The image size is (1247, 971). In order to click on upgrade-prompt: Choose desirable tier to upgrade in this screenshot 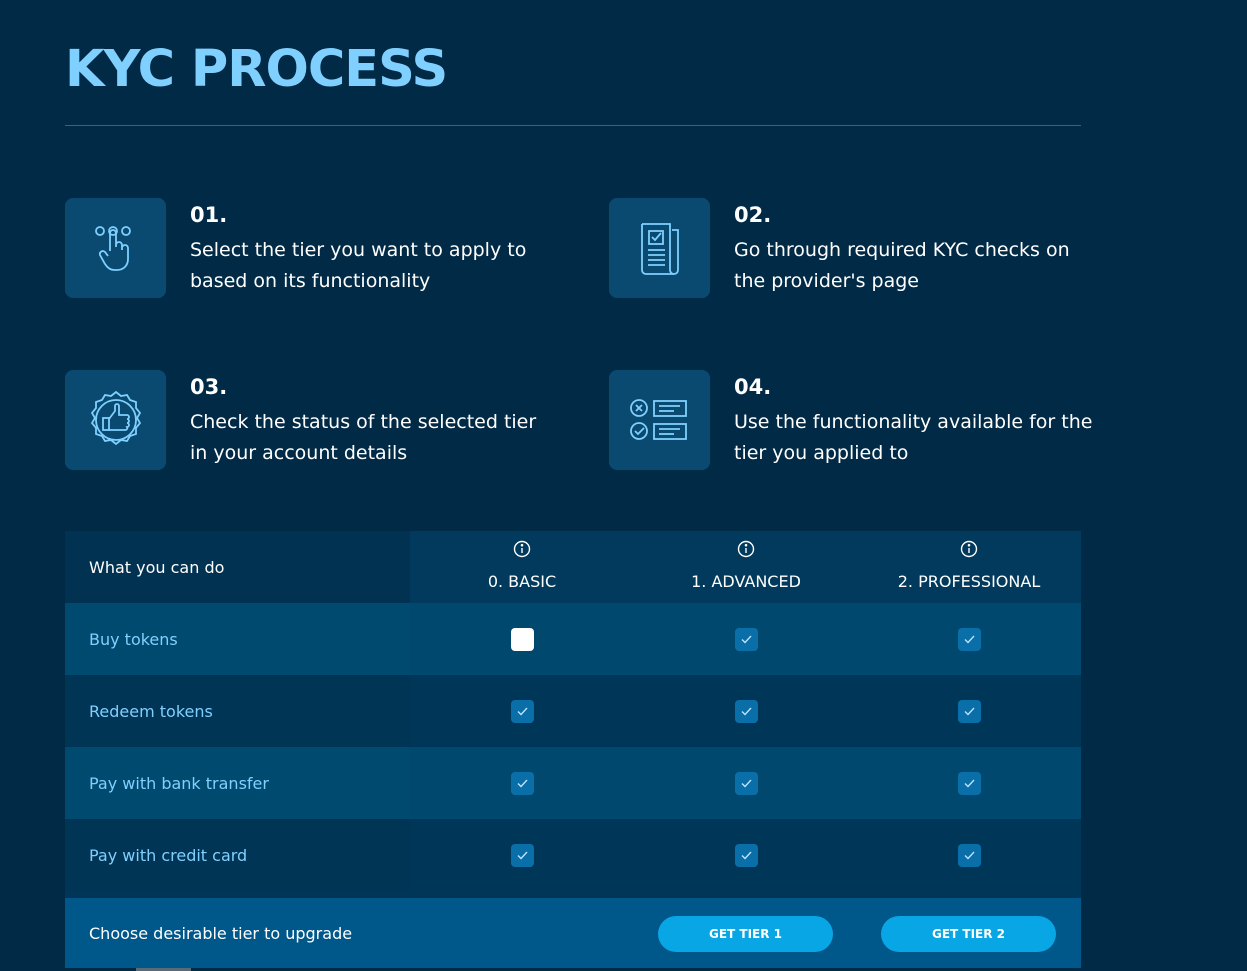, I will do `click(221, 933)`.